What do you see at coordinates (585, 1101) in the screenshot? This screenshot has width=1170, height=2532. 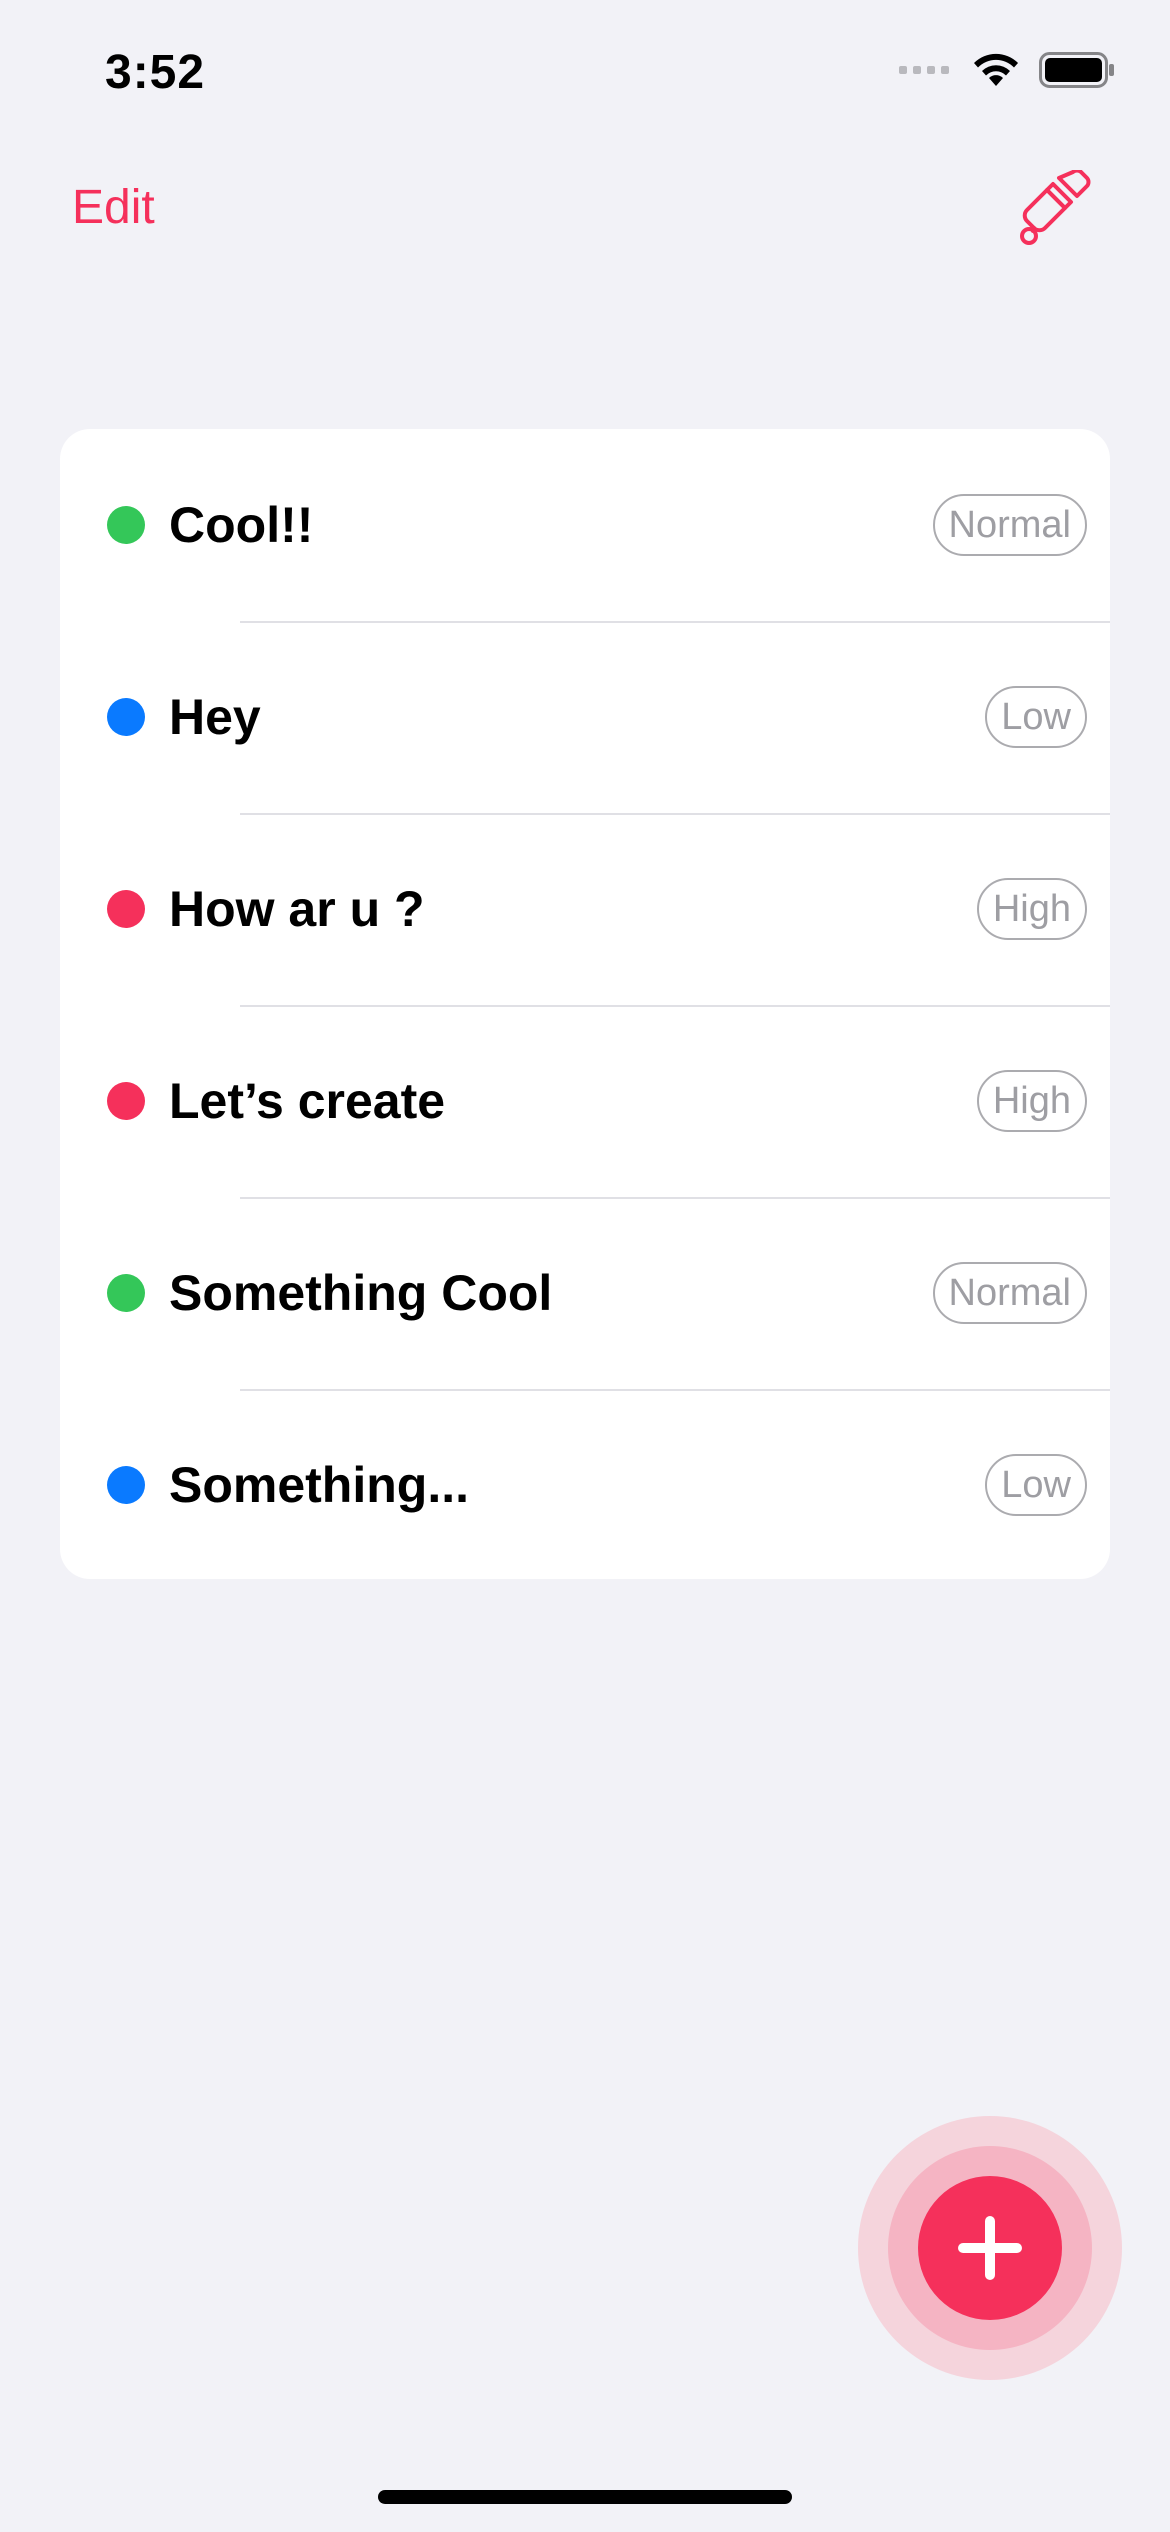 I see `task-row: Let’s create High` at bounding box center [585, 1101].